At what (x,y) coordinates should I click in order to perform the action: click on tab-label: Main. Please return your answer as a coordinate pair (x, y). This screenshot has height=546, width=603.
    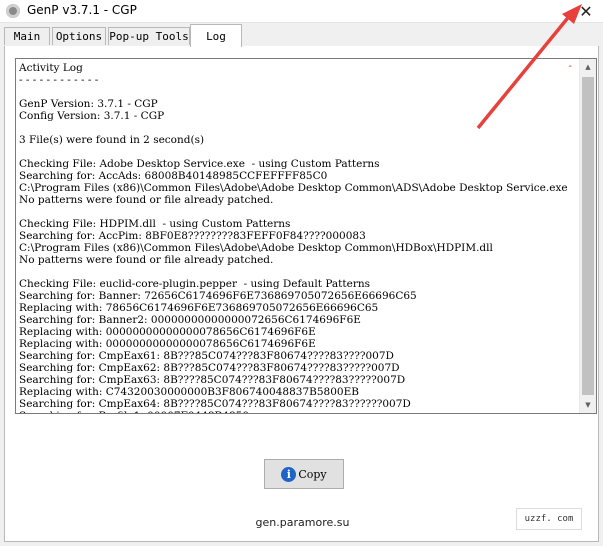
    Looking at the image, I should click on (27, 36).